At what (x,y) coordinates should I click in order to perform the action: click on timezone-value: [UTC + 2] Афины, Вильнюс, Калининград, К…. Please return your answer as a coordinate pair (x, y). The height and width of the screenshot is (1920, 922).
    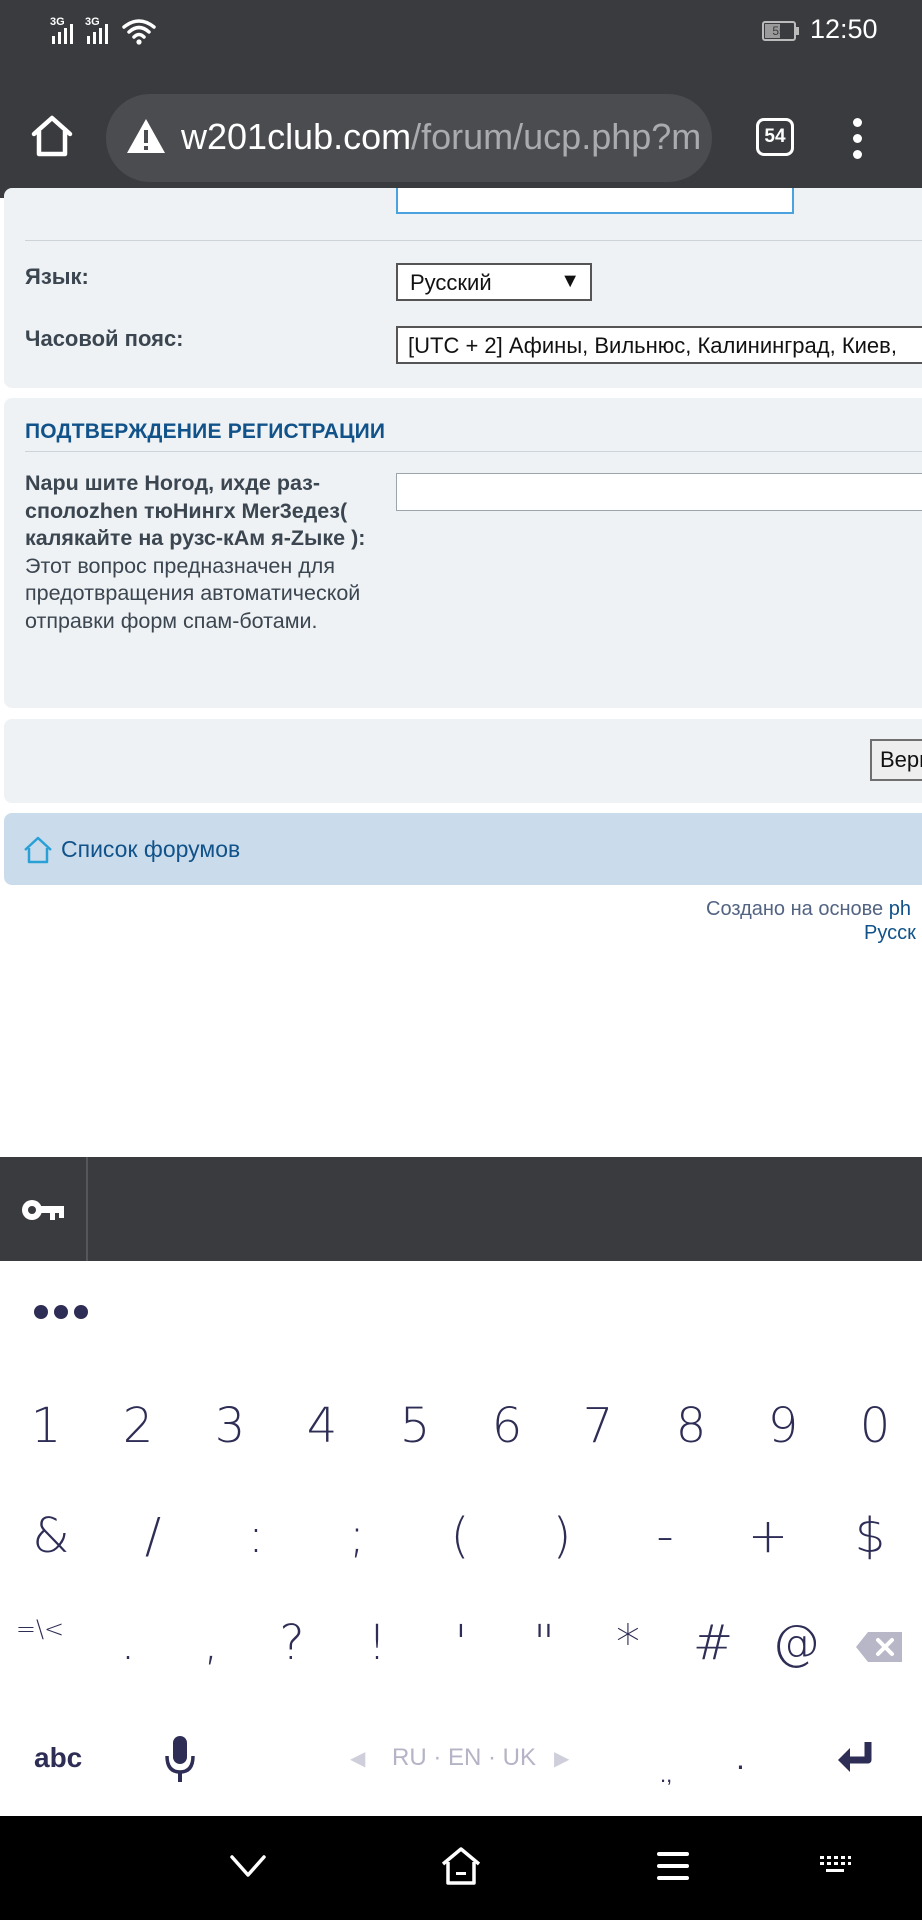
    Looking at the image, I should click on (652, 345).